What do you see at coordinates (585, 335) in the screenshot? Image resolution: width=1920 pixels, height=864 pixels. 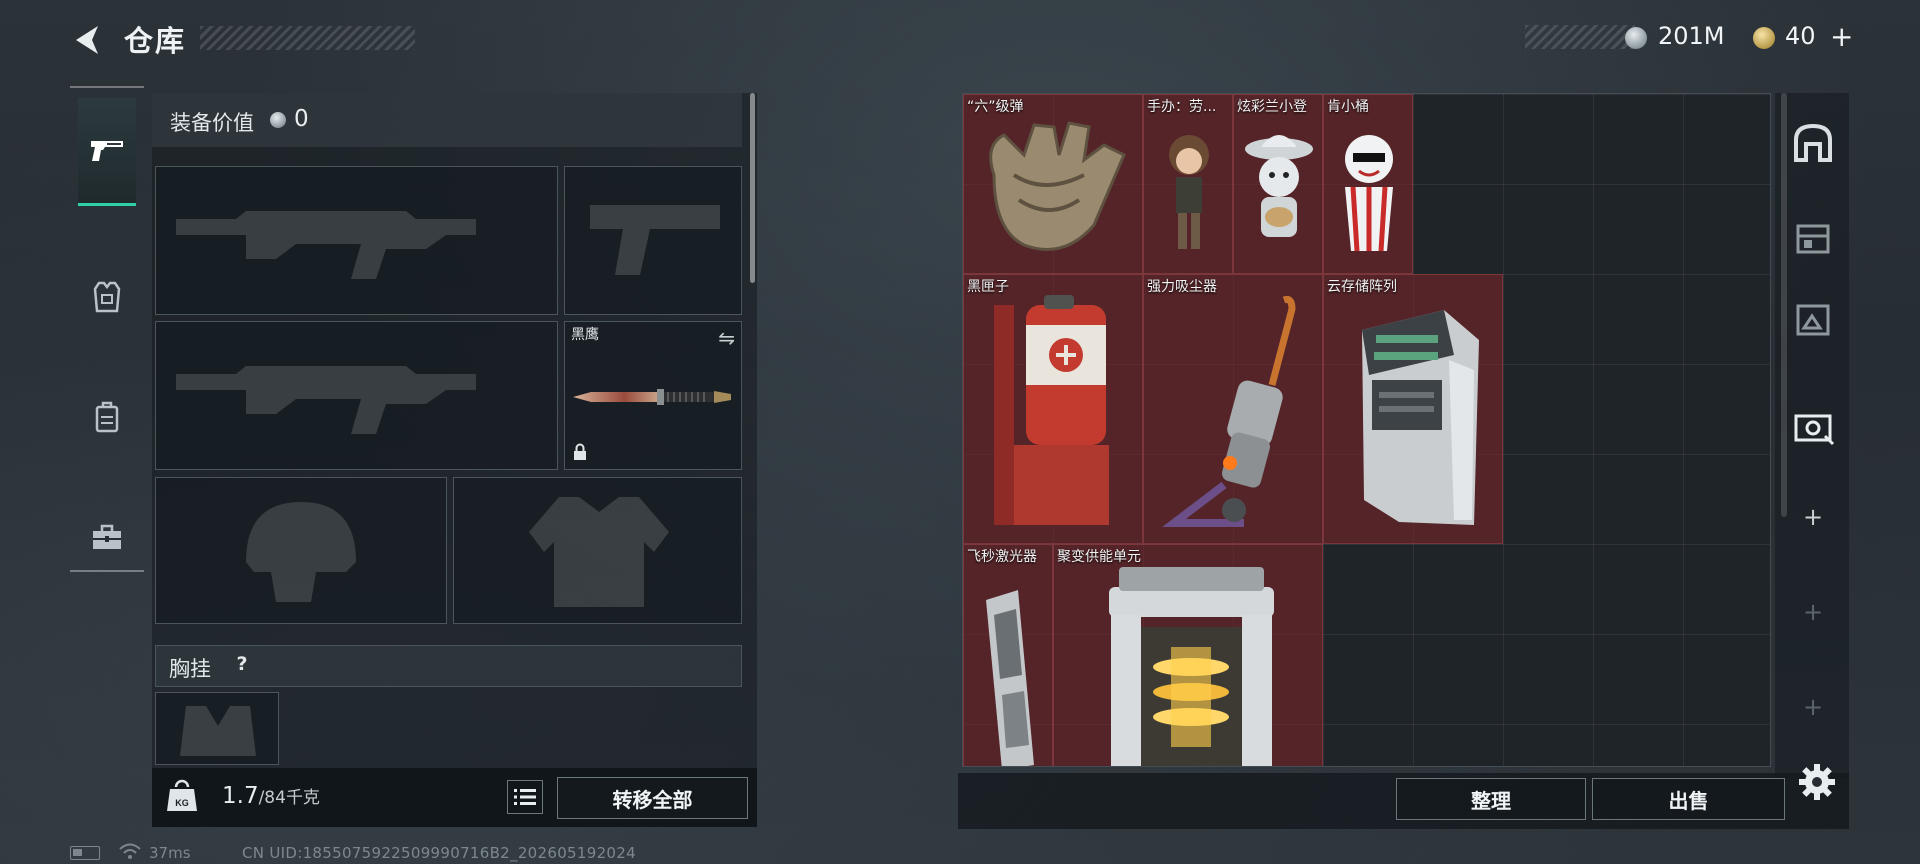 I see `melee-weapon-name: 黑鹰` at bounding box center [585, 335].